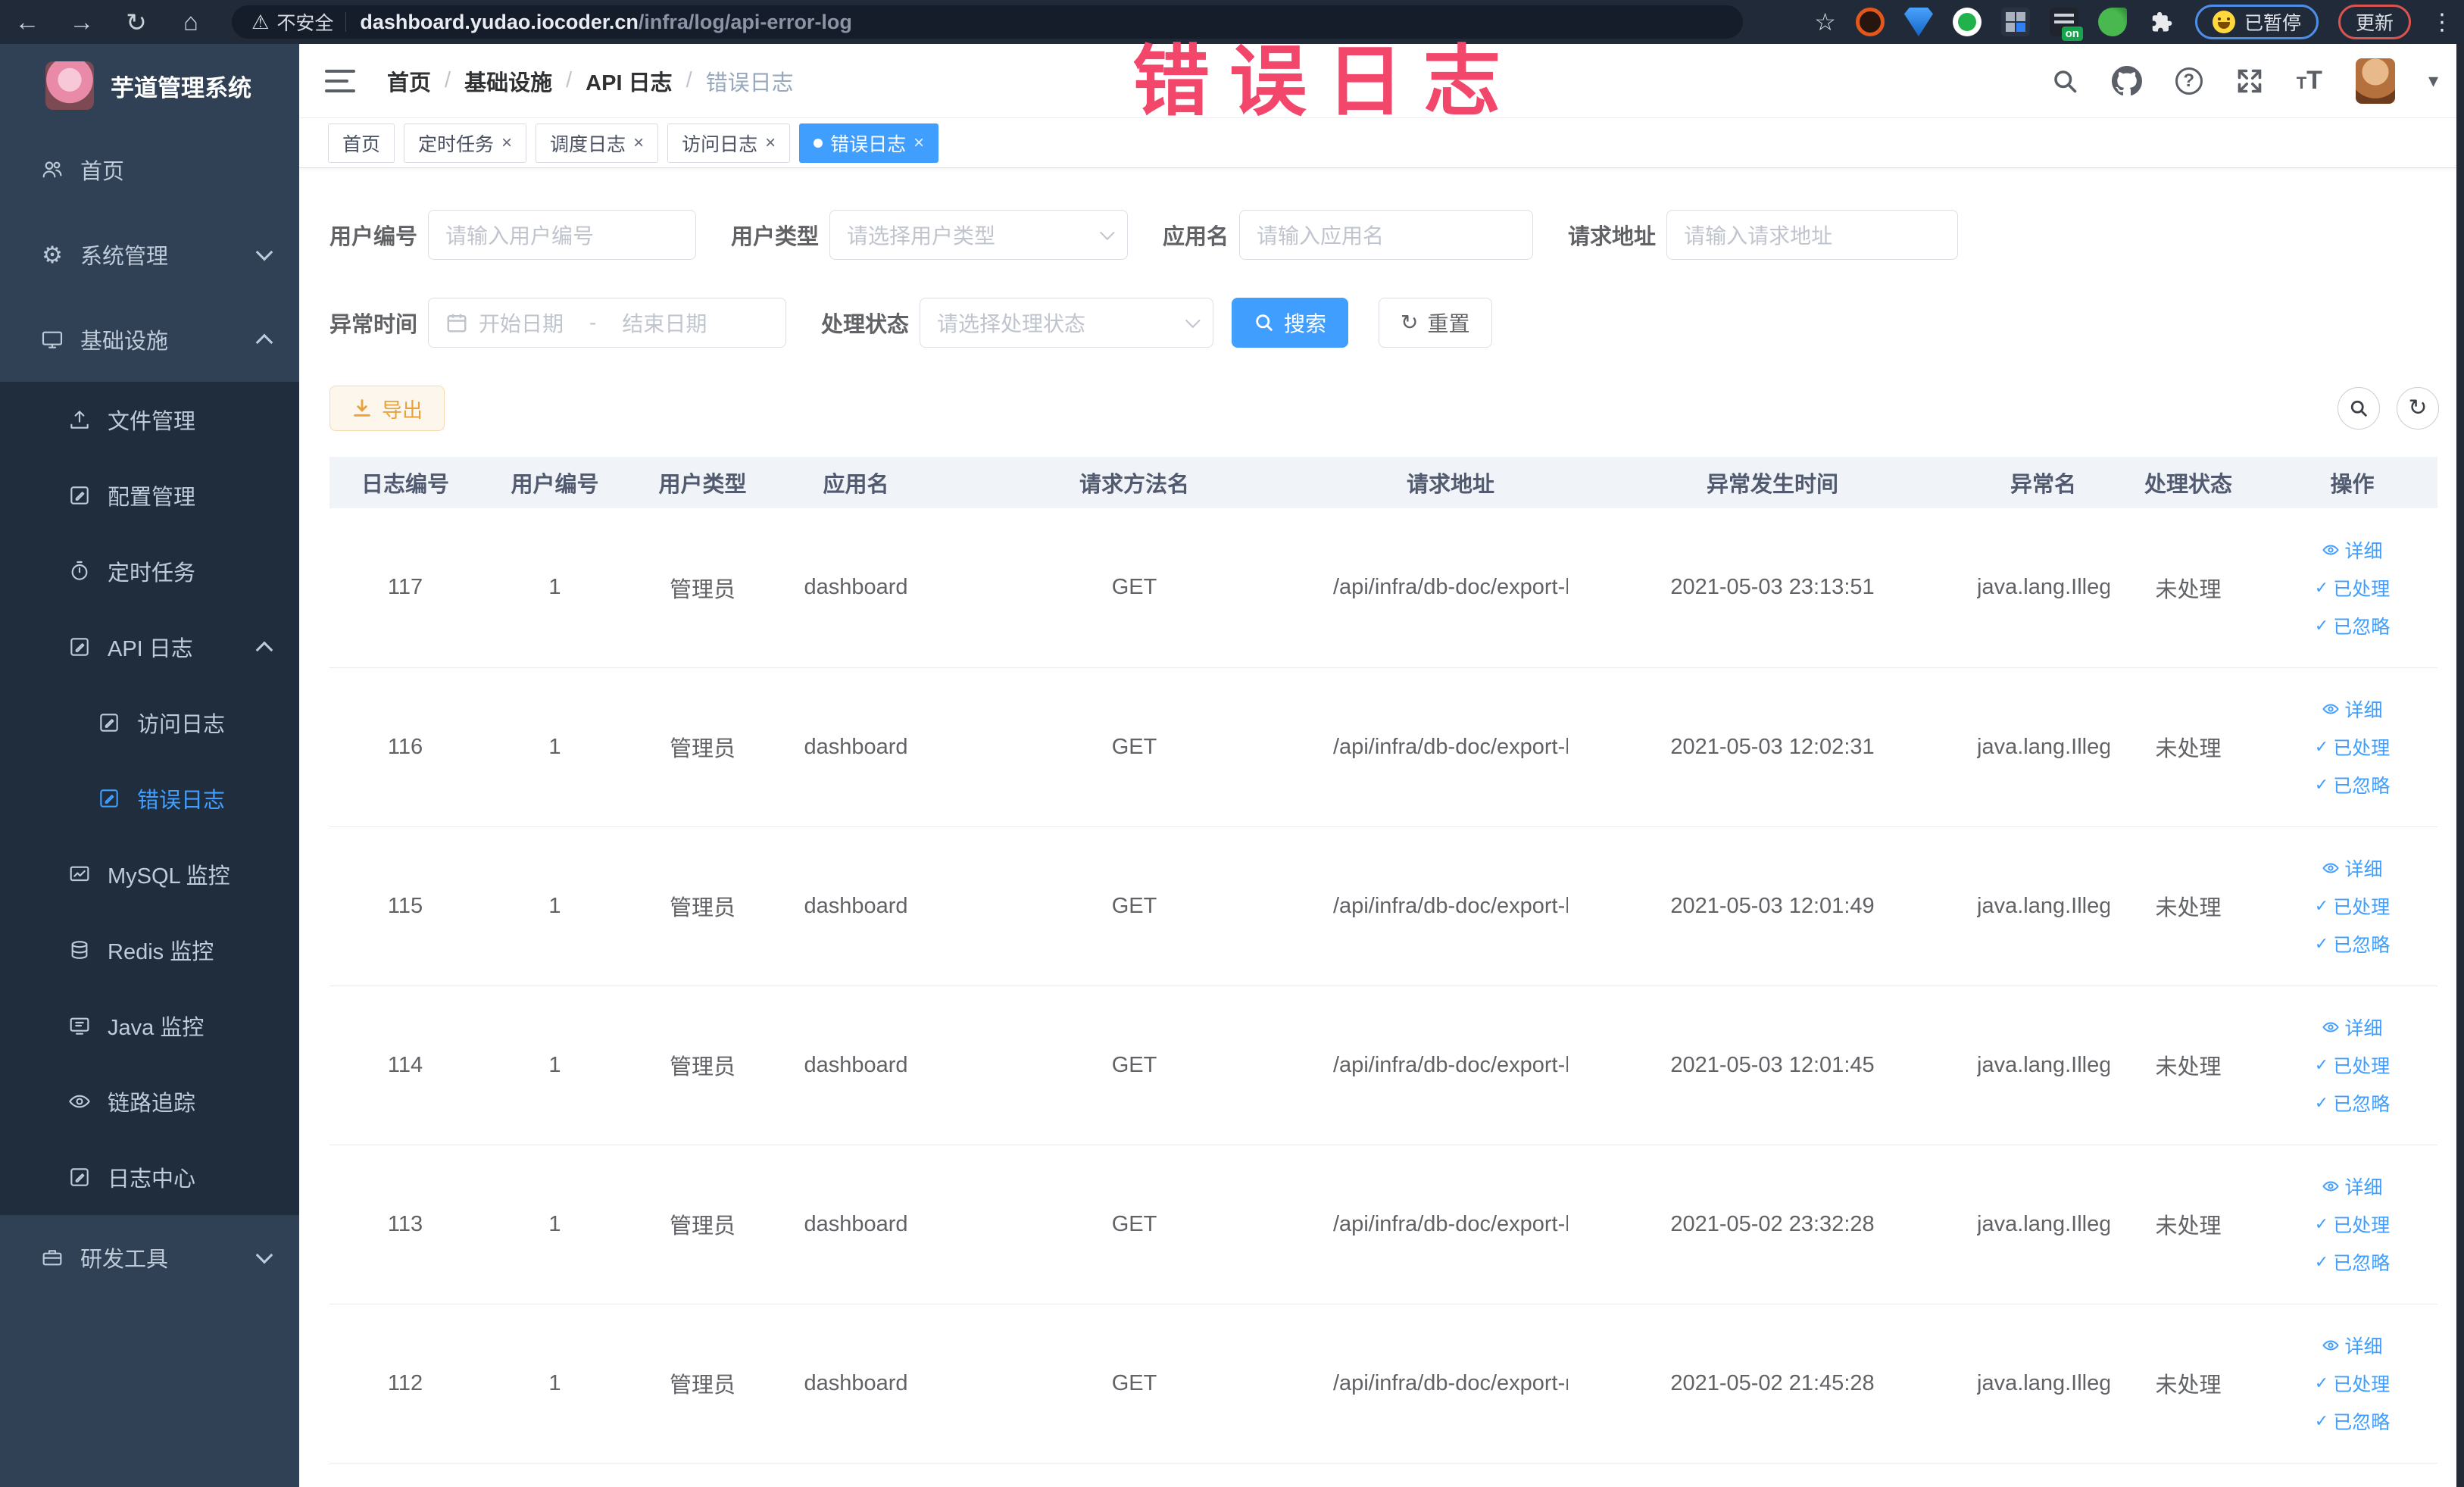  I want to click on sidebar-menu-item: Redis 监控, so click(149, 950).